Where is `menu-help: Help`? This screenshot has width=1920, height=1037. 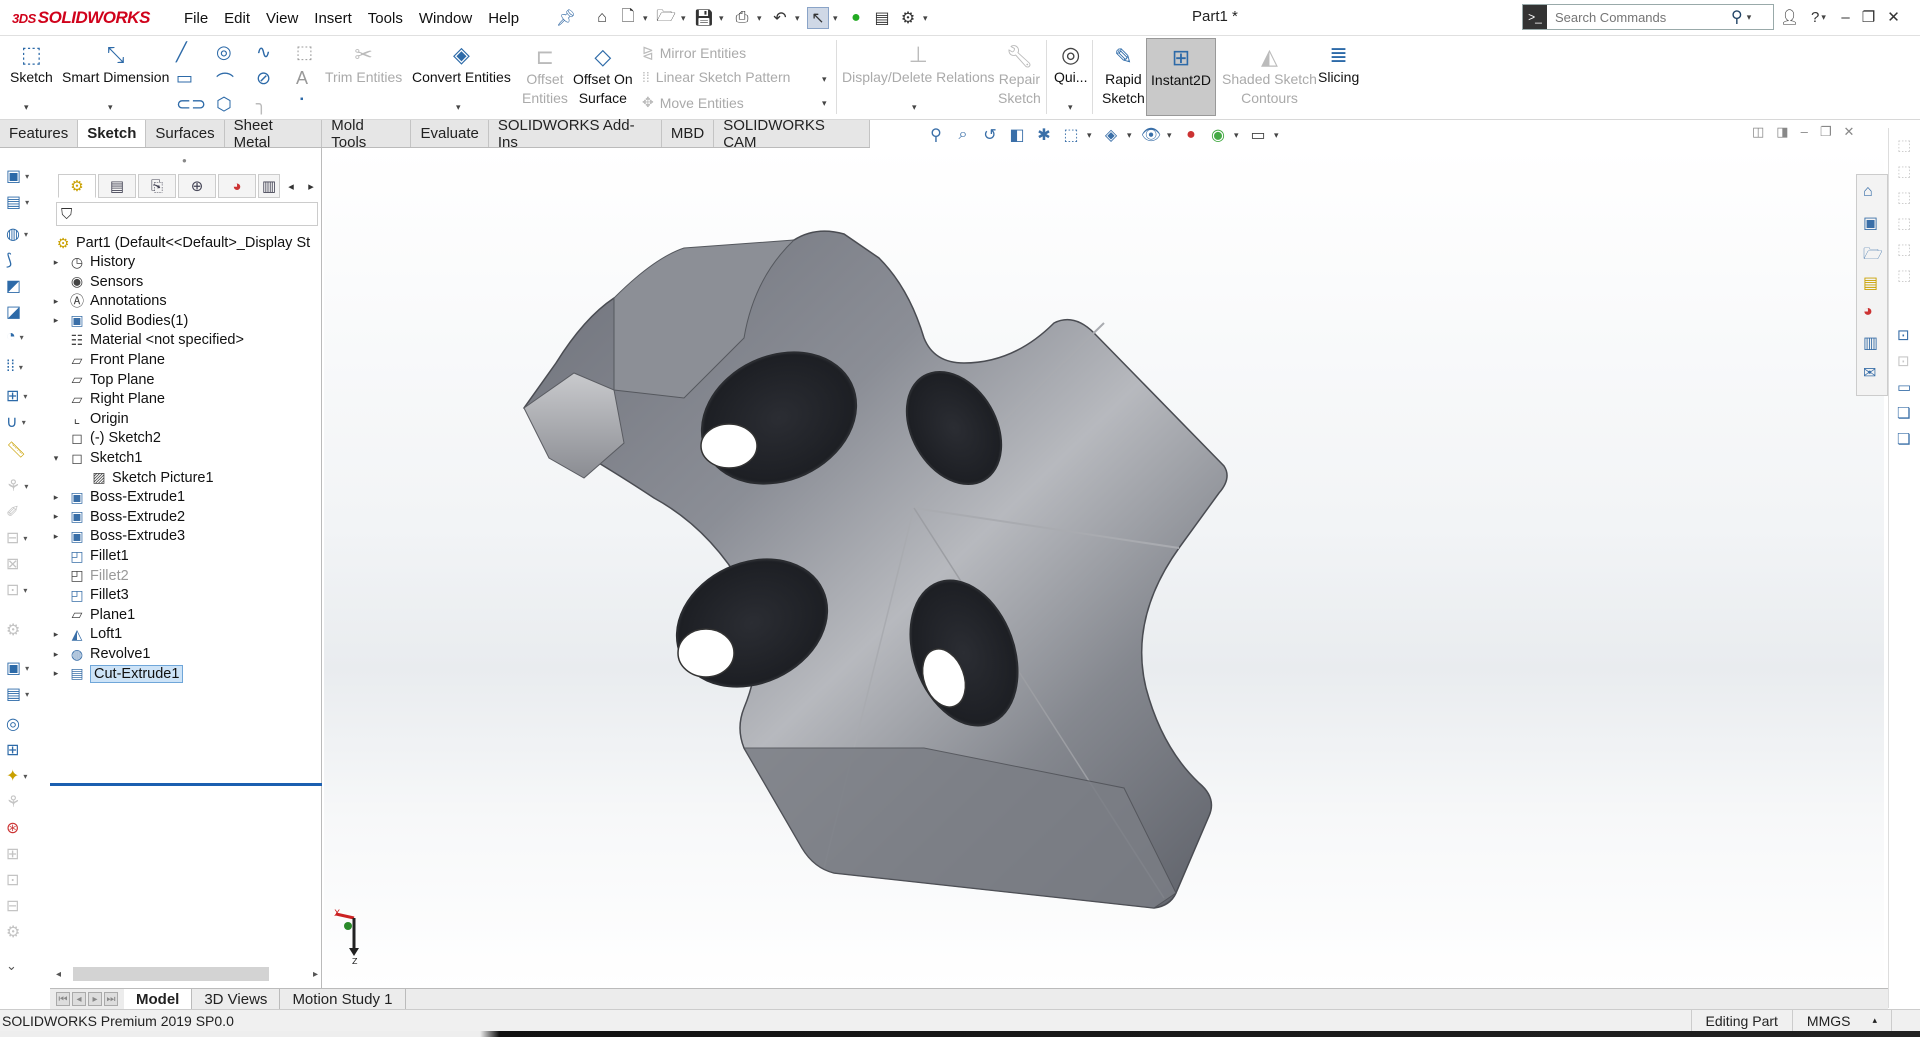
menu-help: Help is located at coordinates (503, 18).